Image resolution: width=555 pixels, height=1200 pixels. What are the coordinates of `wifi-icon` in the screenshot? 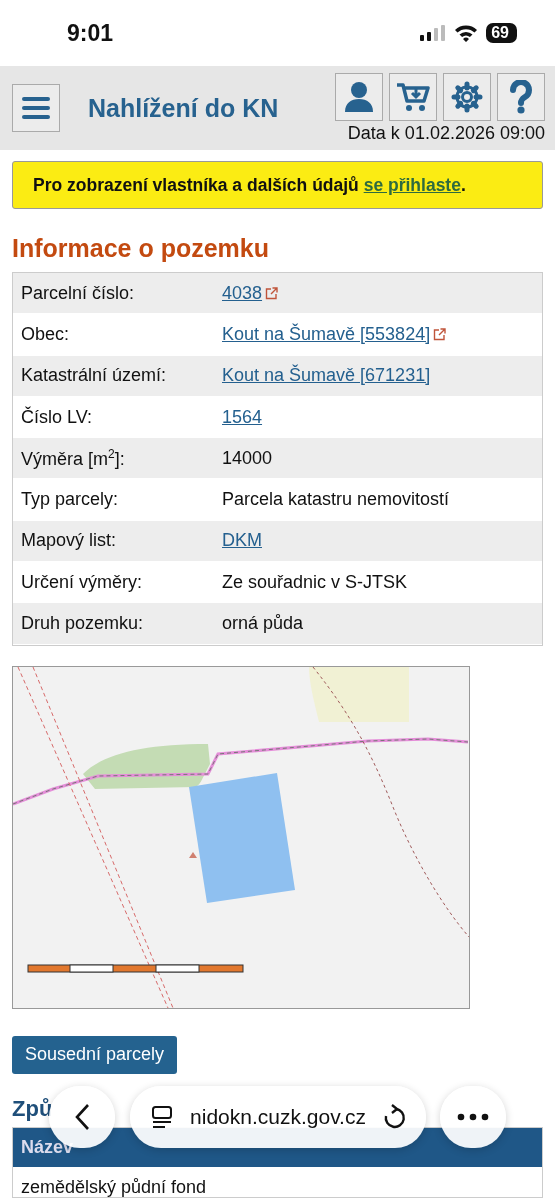 It's located at (466, 33).